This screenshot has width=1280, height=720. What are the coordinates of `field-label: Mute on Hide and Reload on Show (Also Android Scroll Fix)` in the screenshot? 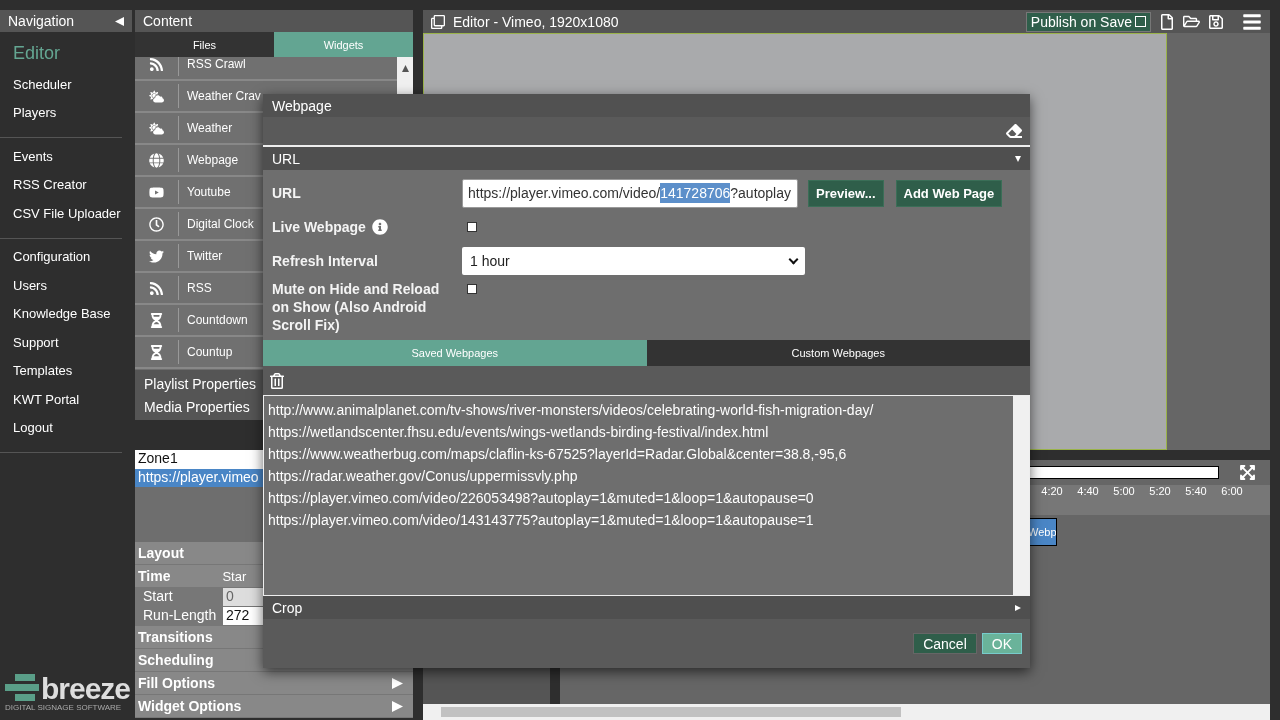 It's located at (356, 307).